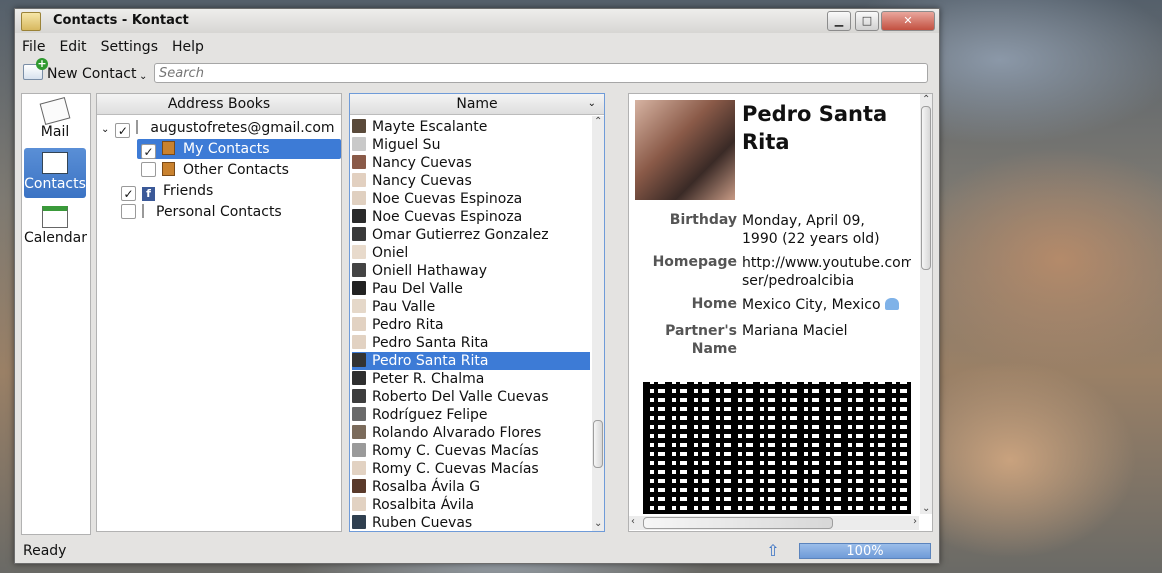 This screenshot has width=1162, height=573. I want to click on address-book-item: ⌄ ✓ augustofretes@gmail.com, so click(218, 128).